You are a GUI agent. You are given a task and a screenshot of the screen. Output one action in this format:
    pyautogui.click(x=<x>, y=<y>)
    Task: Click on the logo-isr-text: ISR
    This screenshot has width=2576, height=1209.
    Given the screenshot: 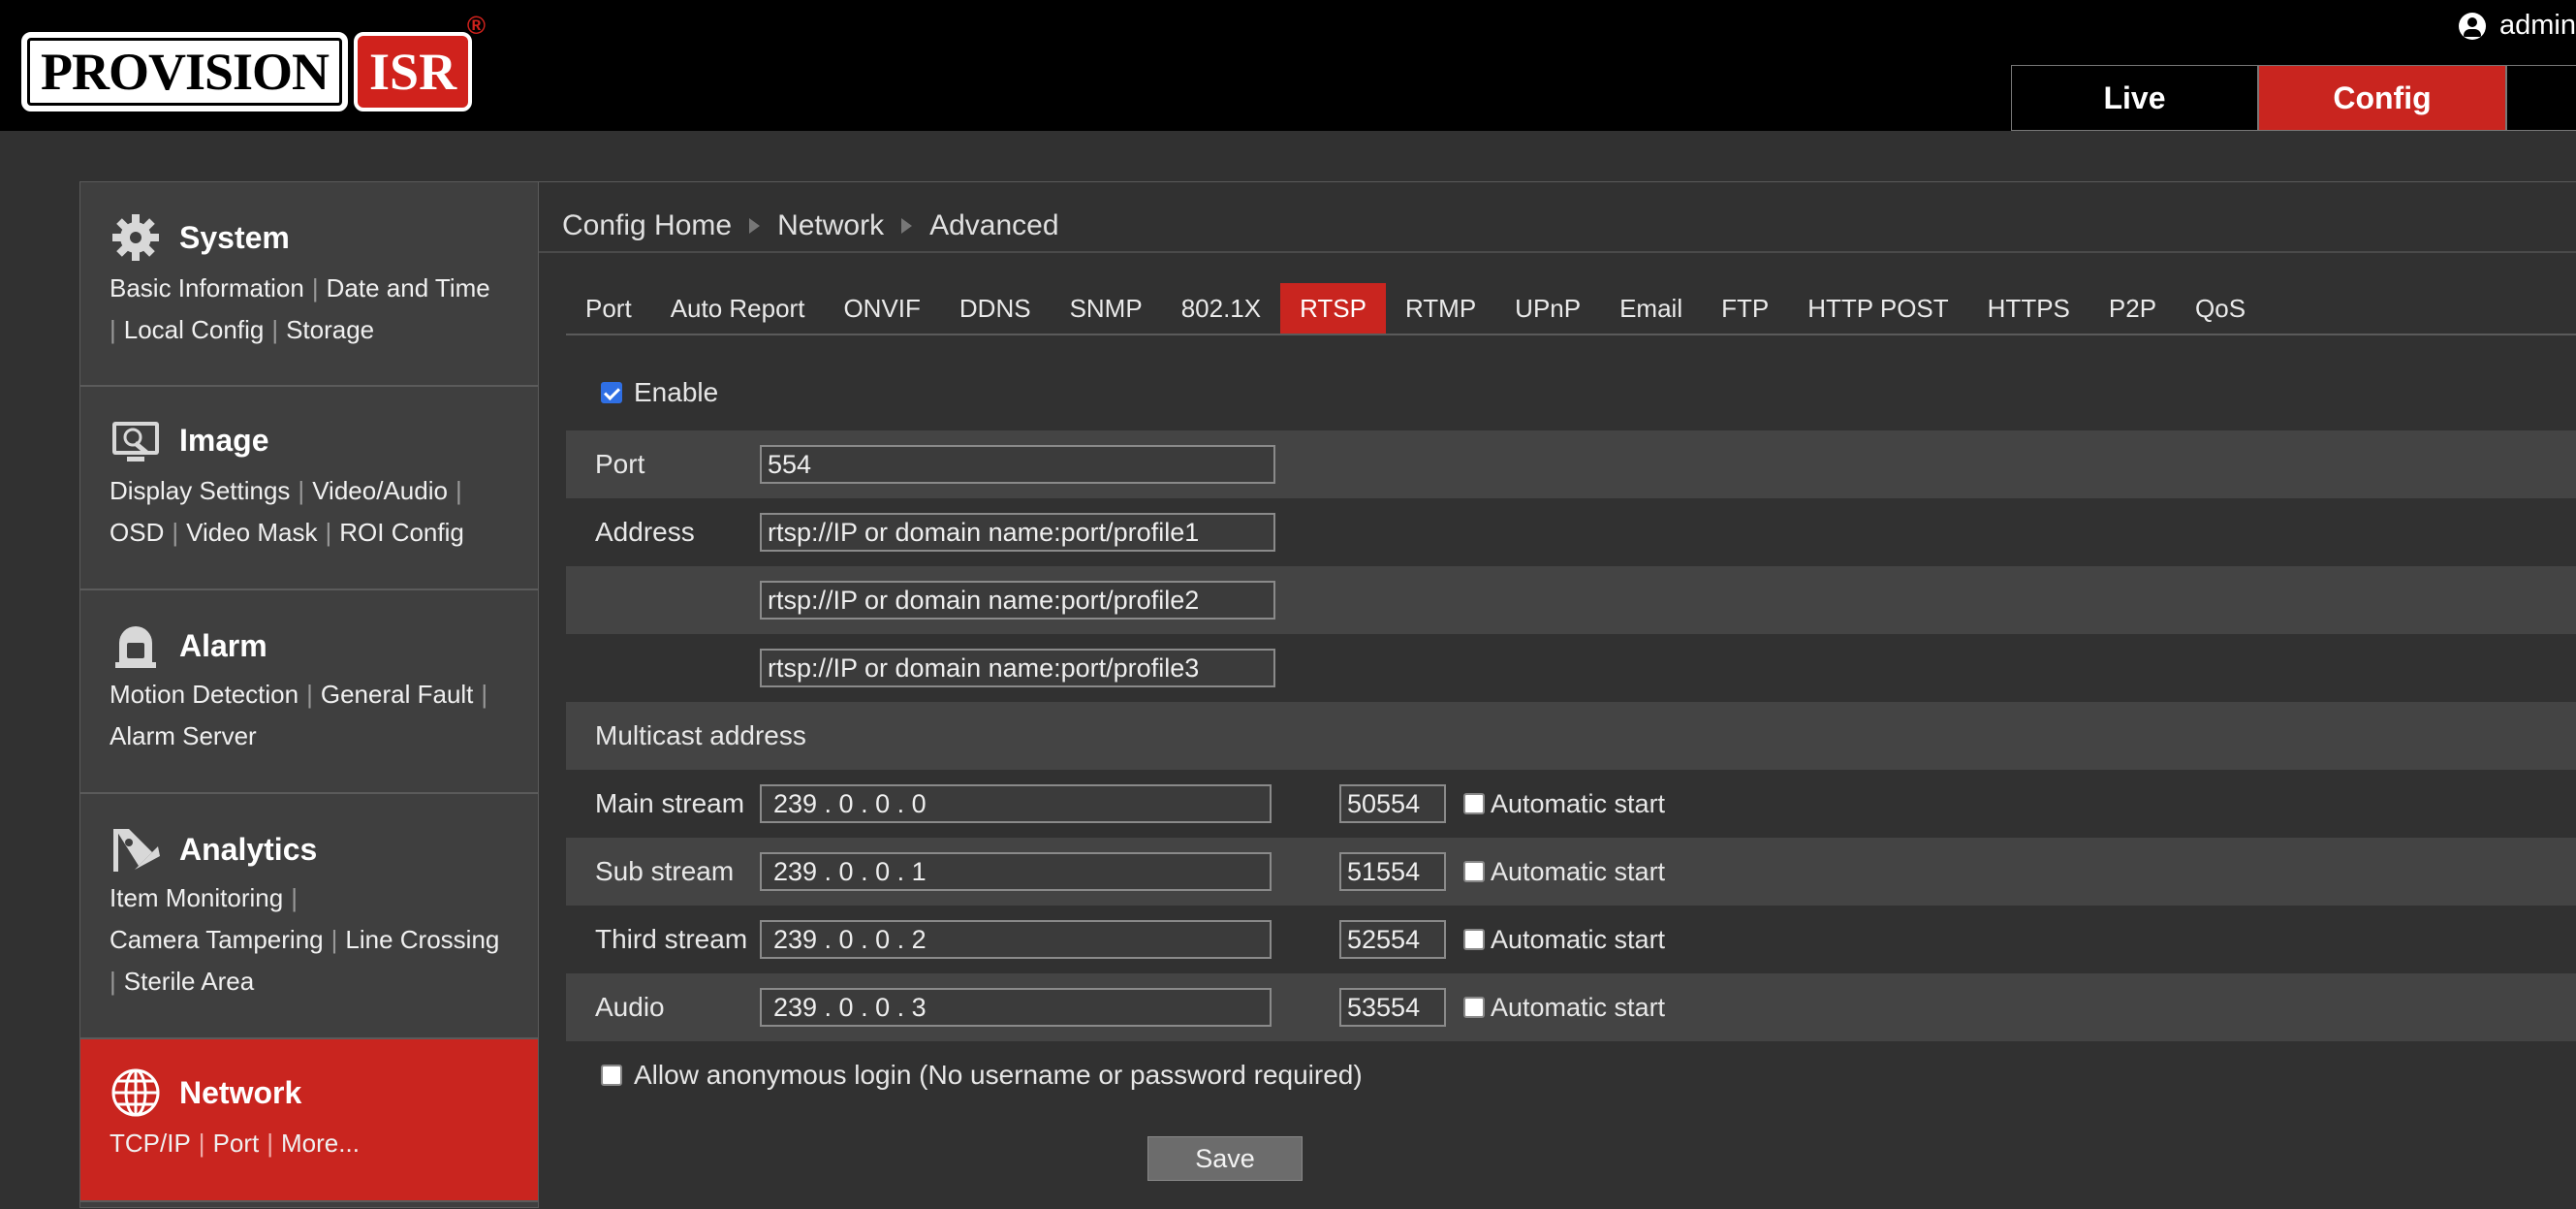 What is the action you would take?
    pyautogui.click(x=413, y=72)
    